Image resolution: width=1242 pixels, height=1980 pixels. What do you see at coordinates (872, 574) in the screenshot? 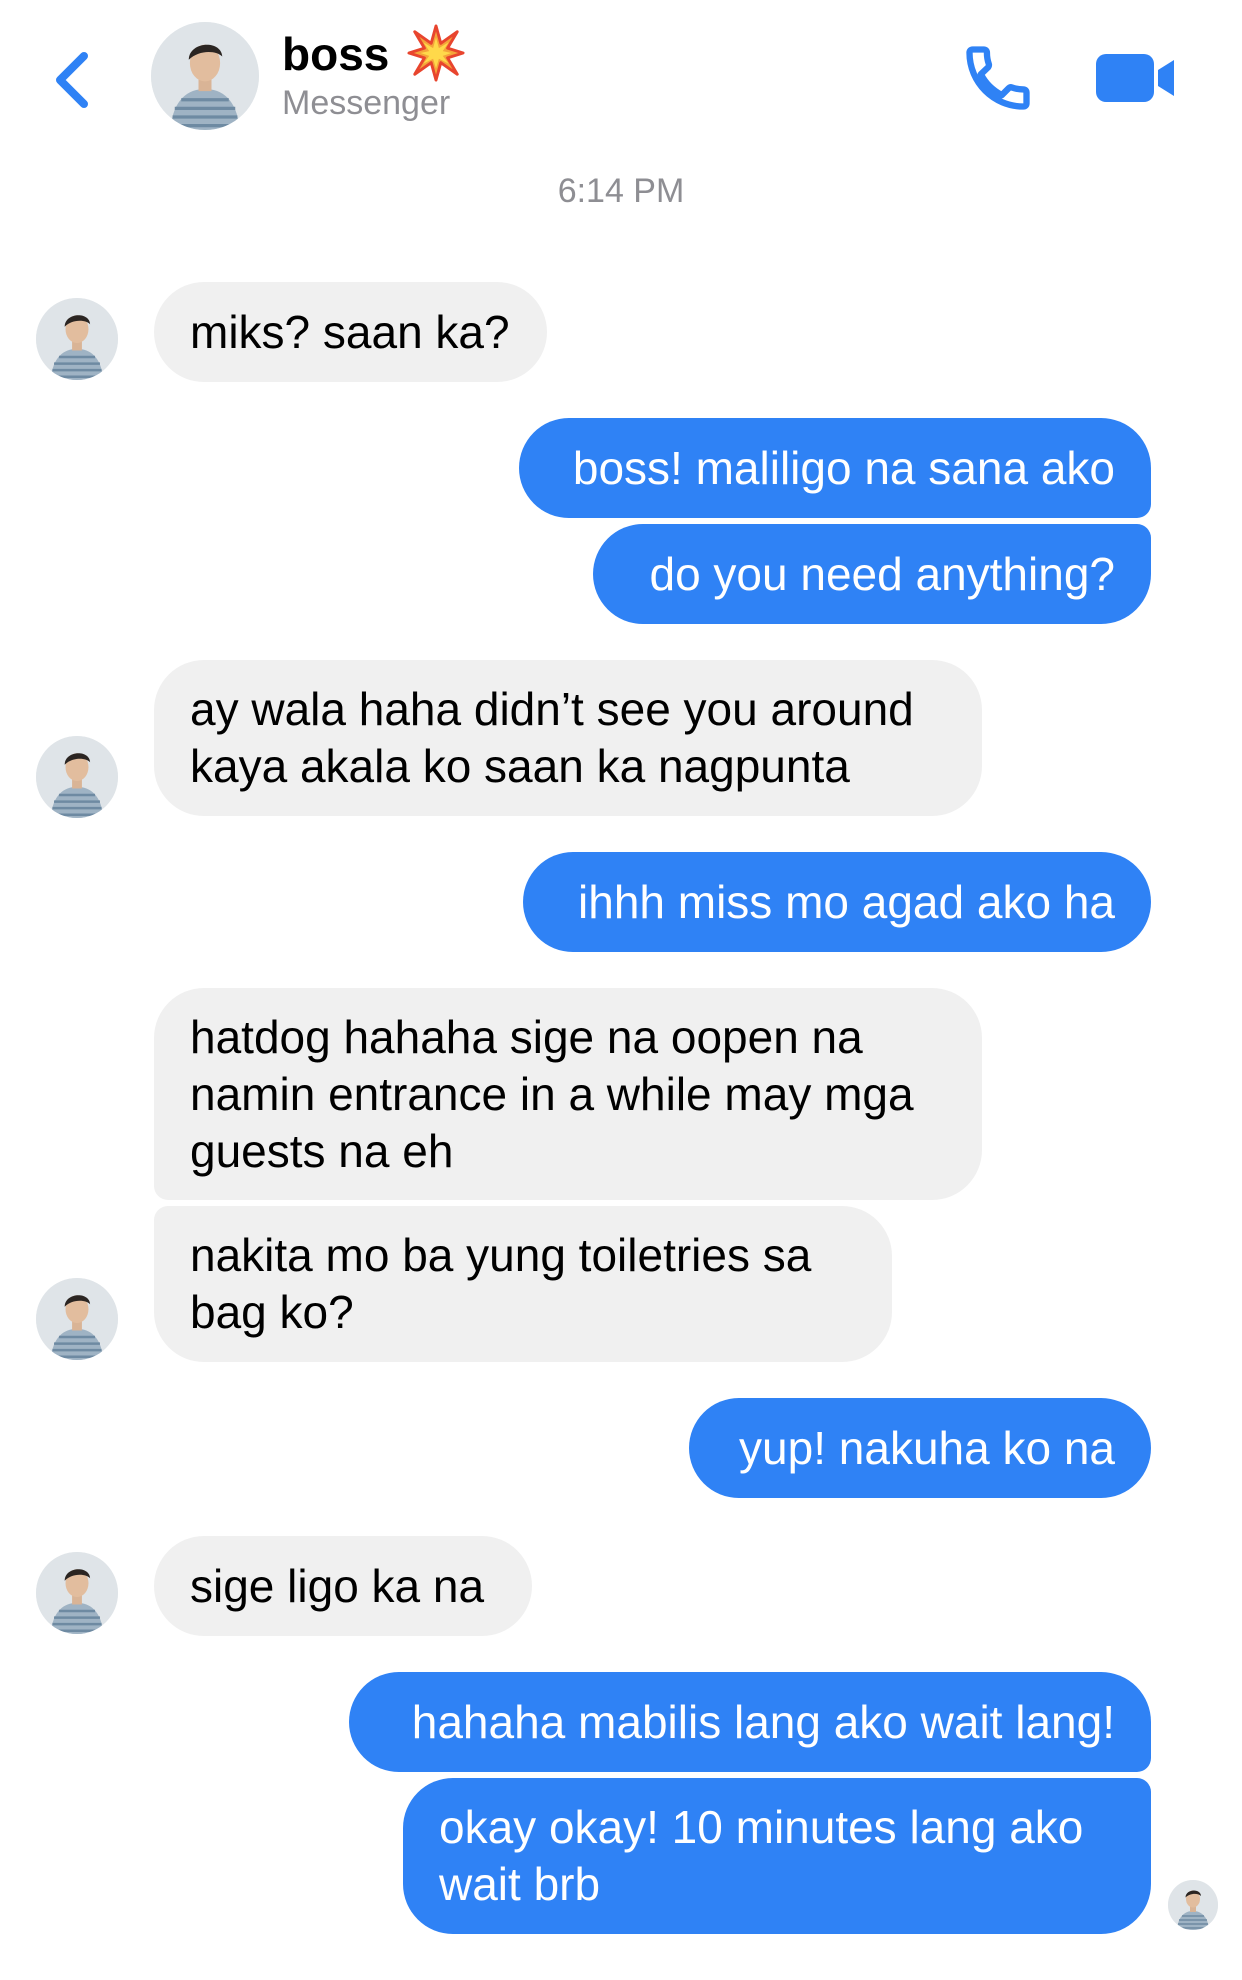
I see `outgoing-message: do you need anything?` at bounding box center [872, 574].